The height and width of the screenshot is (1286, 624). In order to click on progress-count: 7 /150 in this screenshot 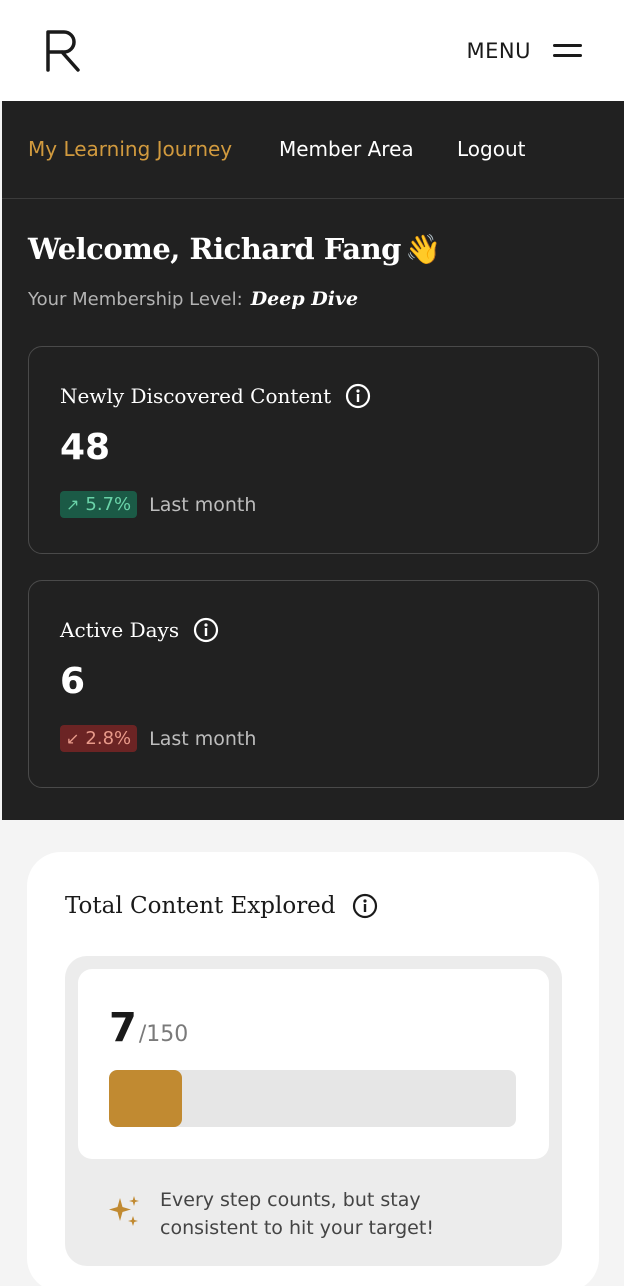, I will do `click(148, 1028)`.